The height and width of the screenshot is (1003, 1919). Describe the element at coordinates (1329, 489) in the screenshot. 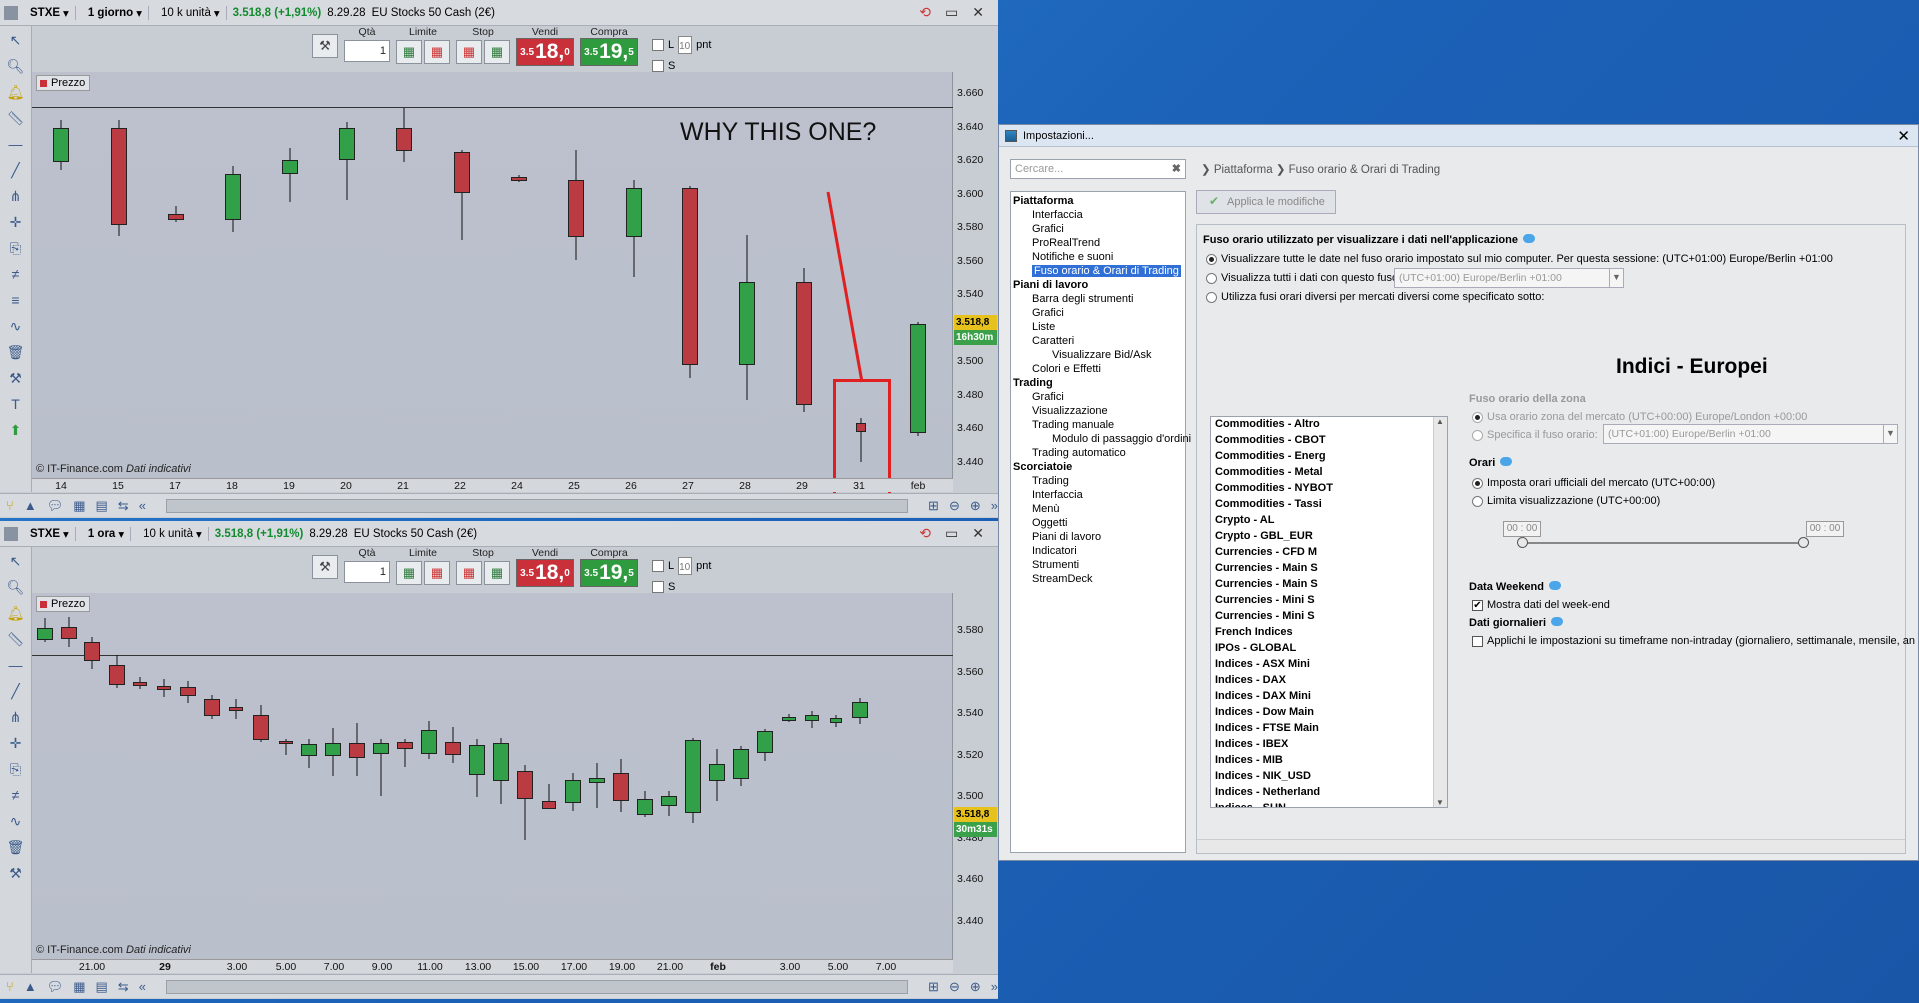

I see `market-list-item: Commodities - NYBOT` at that location.